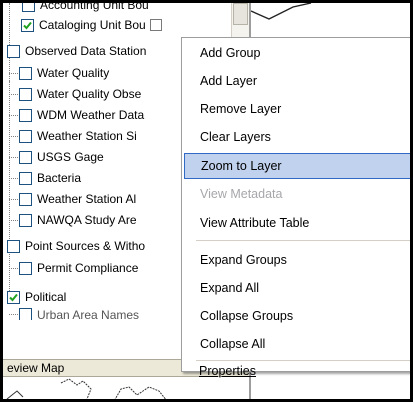 This screenshot has width=413, height=402. Describe the element at coordinates (227, 371) in the screenshot. I see `menu-item-label: Properties` at that location.